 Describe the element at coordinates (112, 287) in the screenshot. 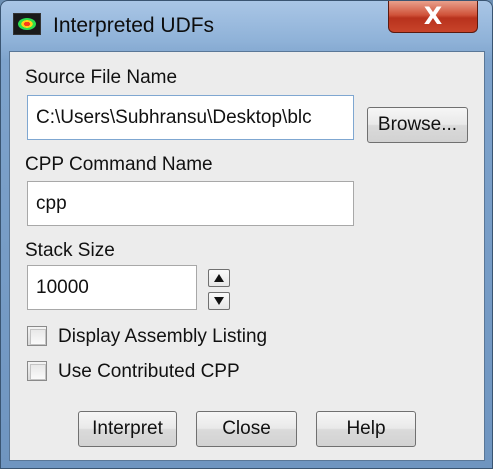

I see `stack-size-input: 10000` at that location.